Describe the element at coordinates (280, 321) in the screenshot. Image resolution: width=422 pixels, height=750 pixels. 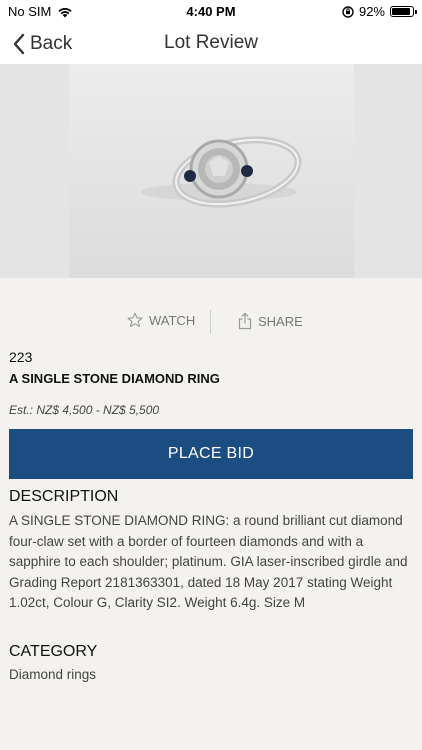
I see `share-label: SHARE` at that location.